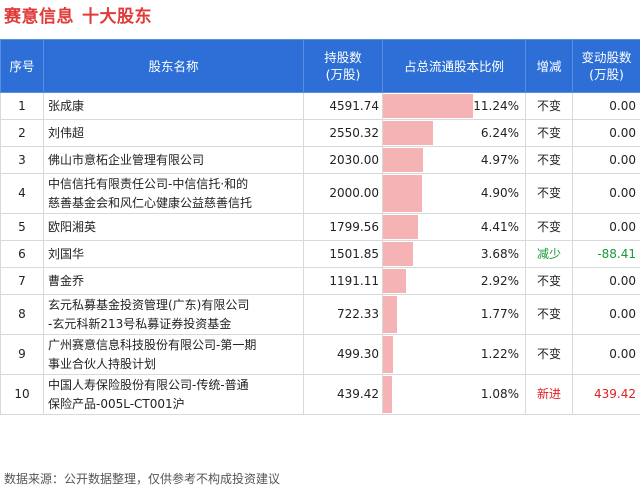 The image size is (640, 490). I want to click on ratio-cell: 1.22%, so click(454, 354).